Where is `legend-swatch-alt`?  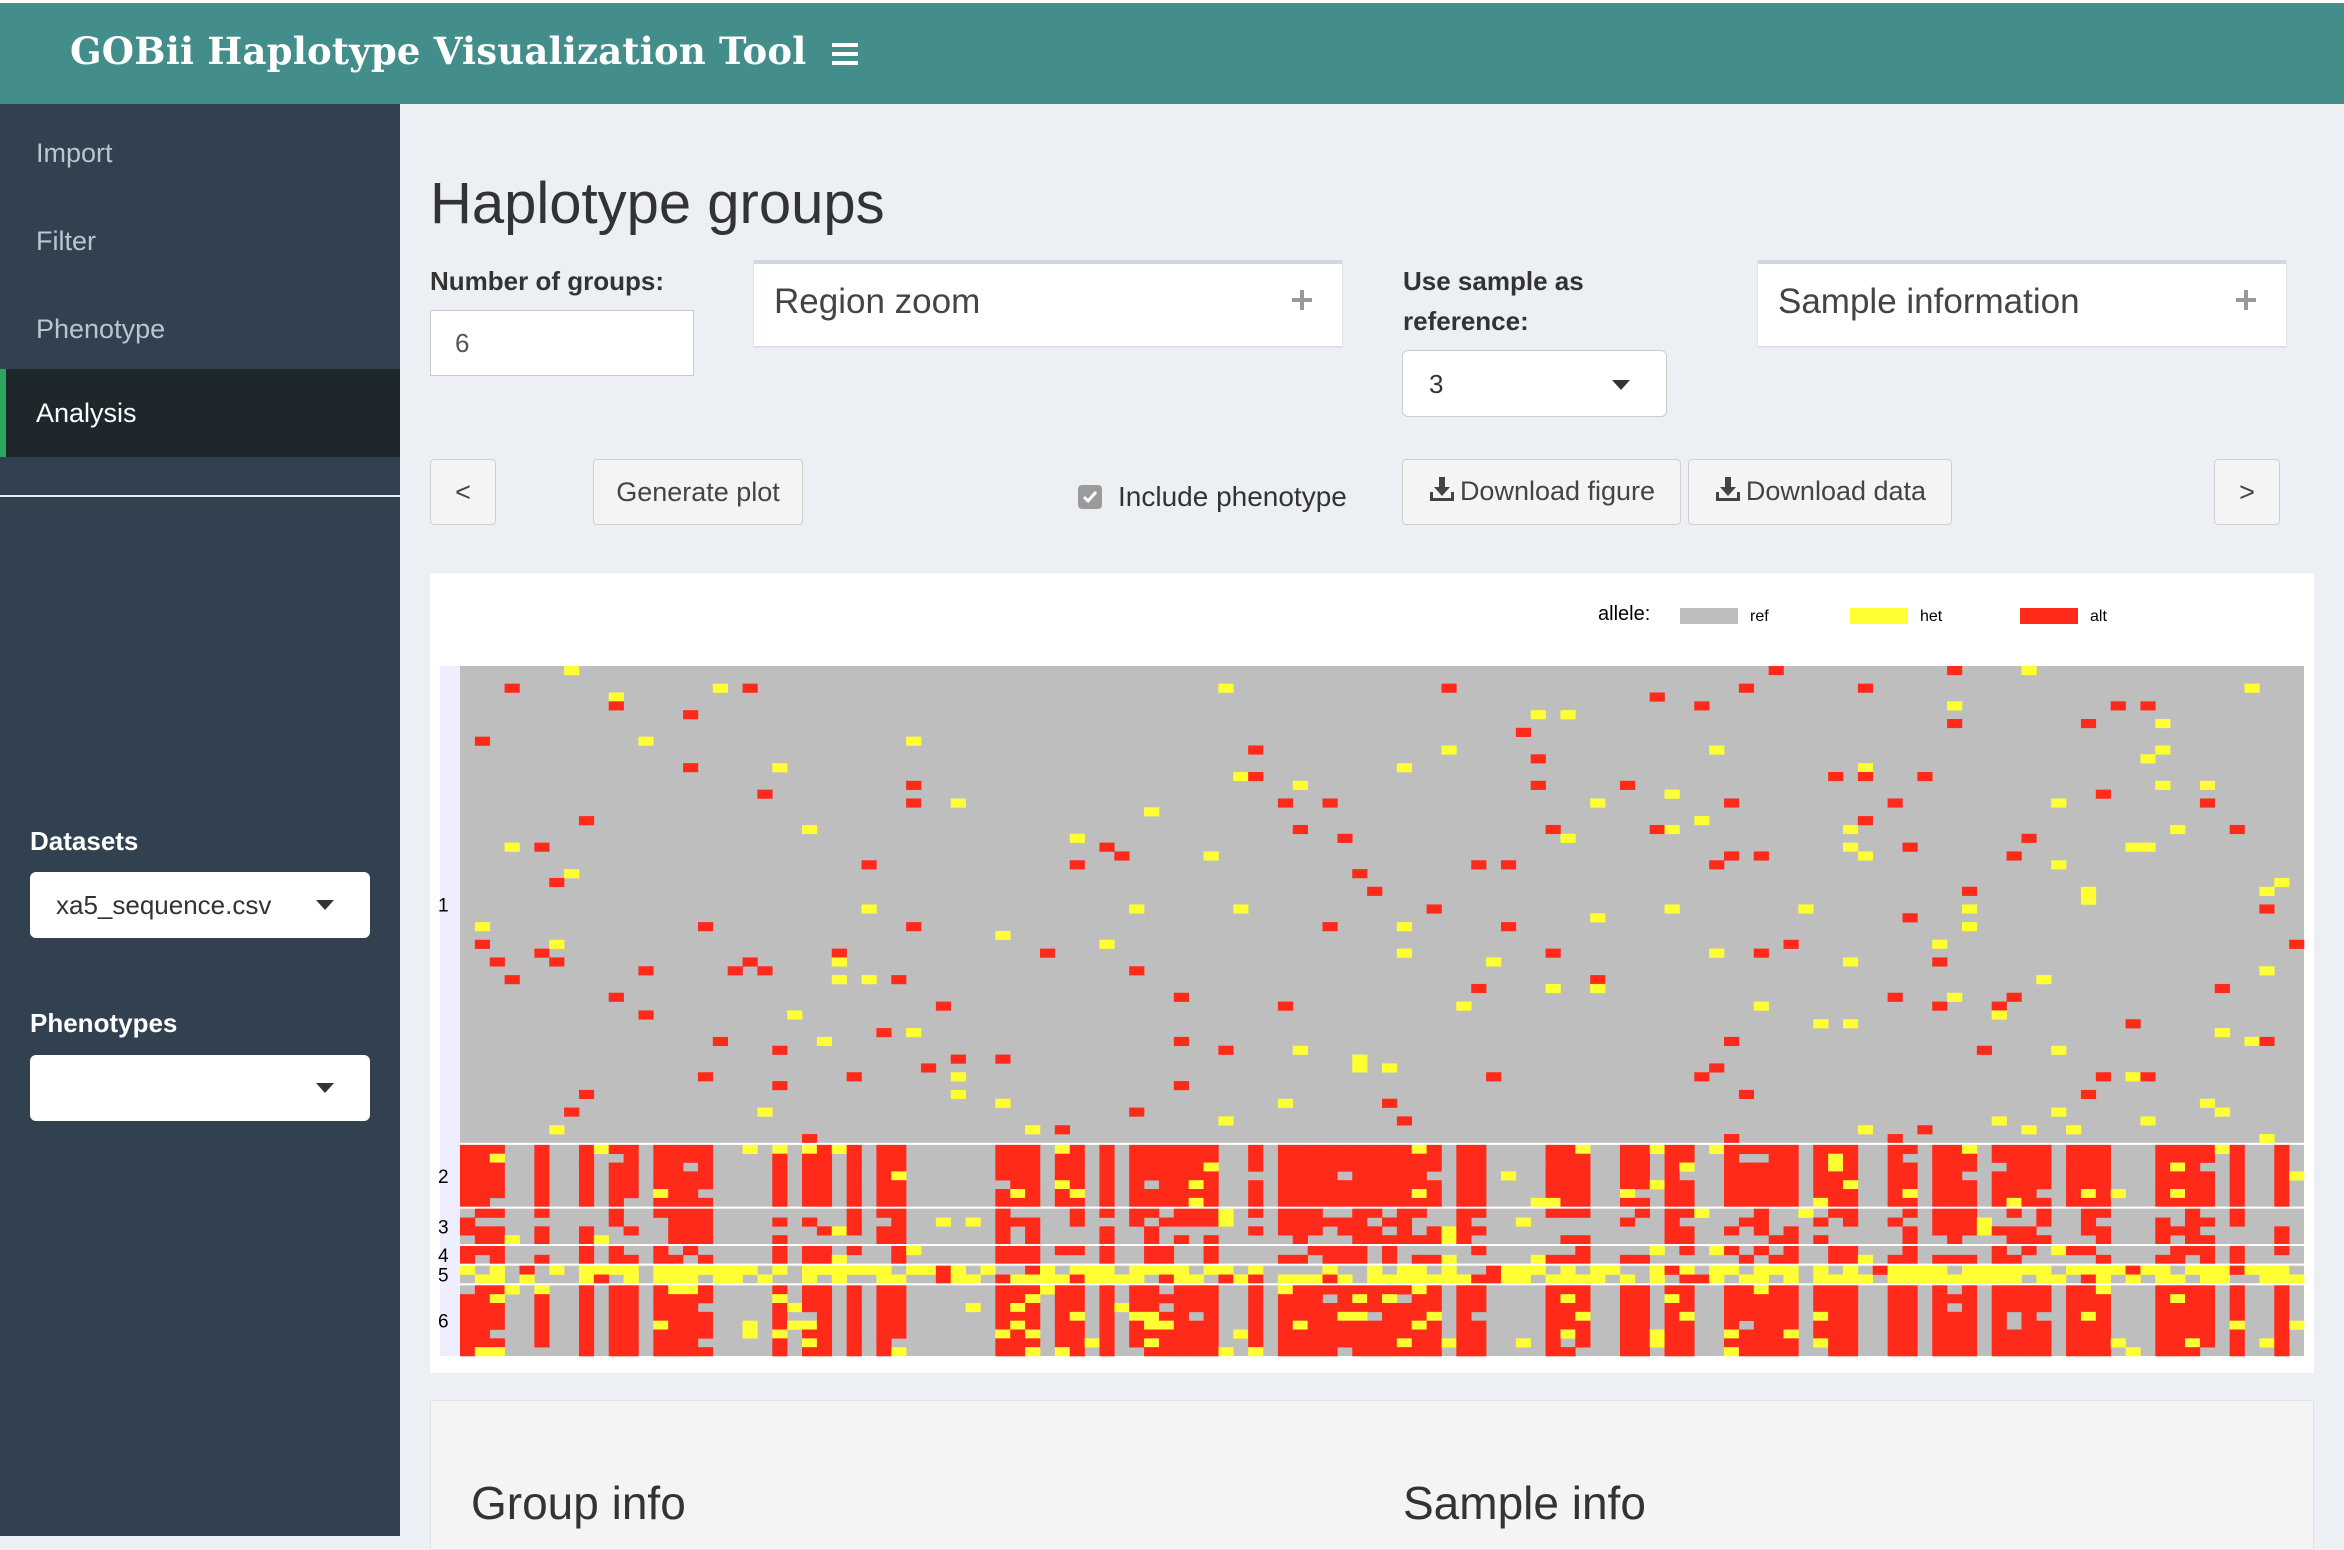 legend-swatch-alt is located at coordinates (2049, 616).